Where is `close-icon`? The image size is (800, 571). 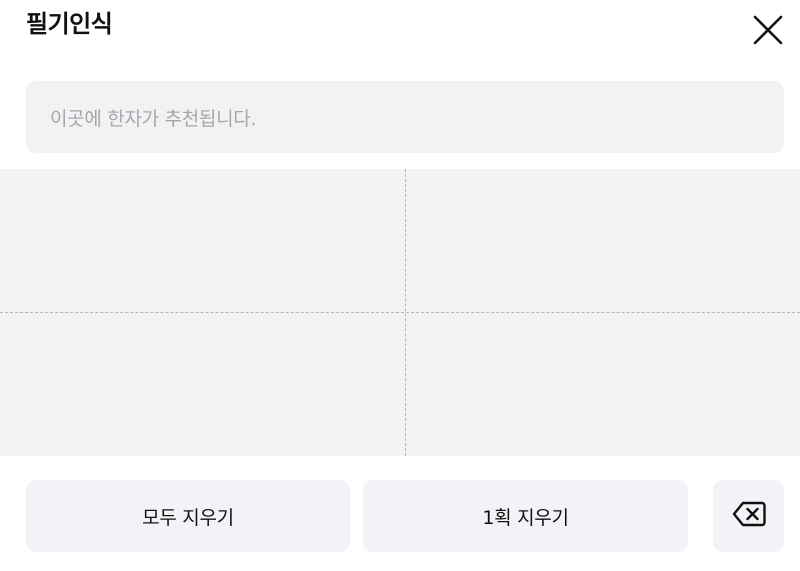 close-icon is located at coordinates (768, 32).